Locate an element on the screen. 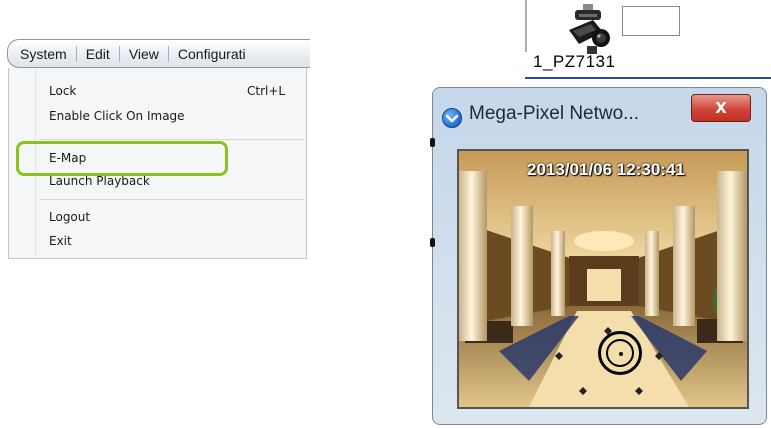 Image resolution: width=771 pixels, height=428 pixels. close-button: X is located at coordinates (721, 108).